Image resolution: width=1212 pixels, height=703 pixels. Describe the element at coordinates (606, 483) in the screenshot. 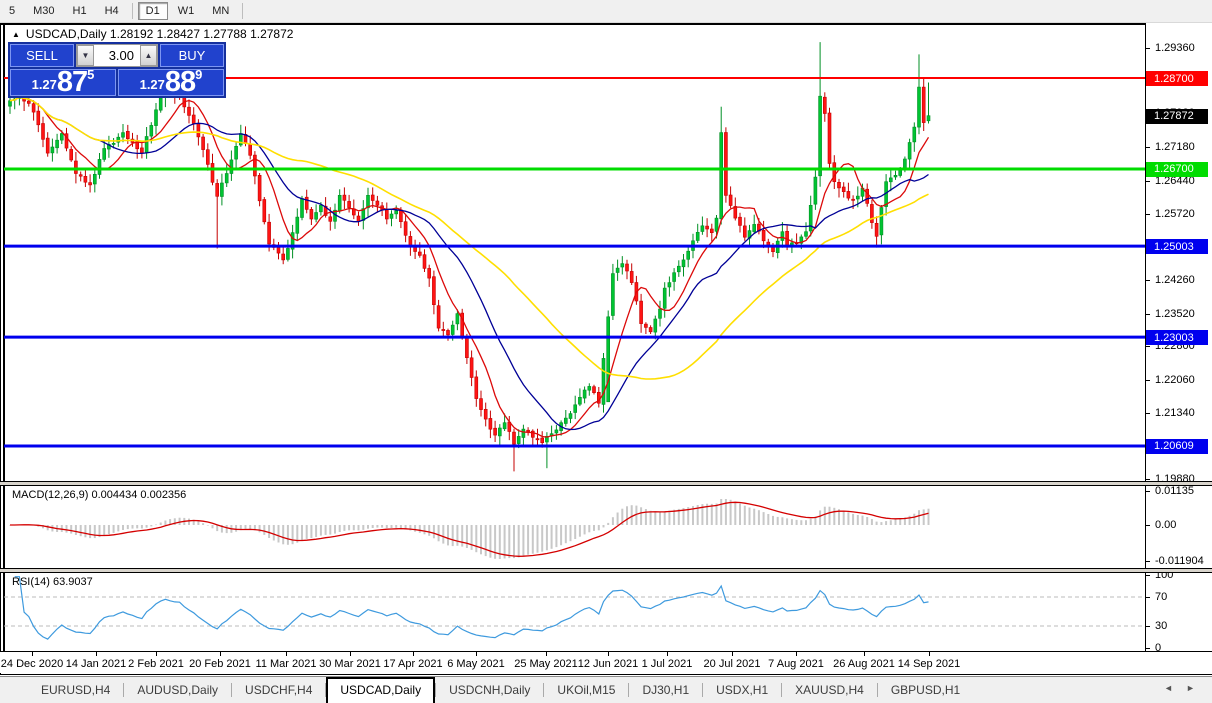

I see `panel-splitter-macd` at that location.